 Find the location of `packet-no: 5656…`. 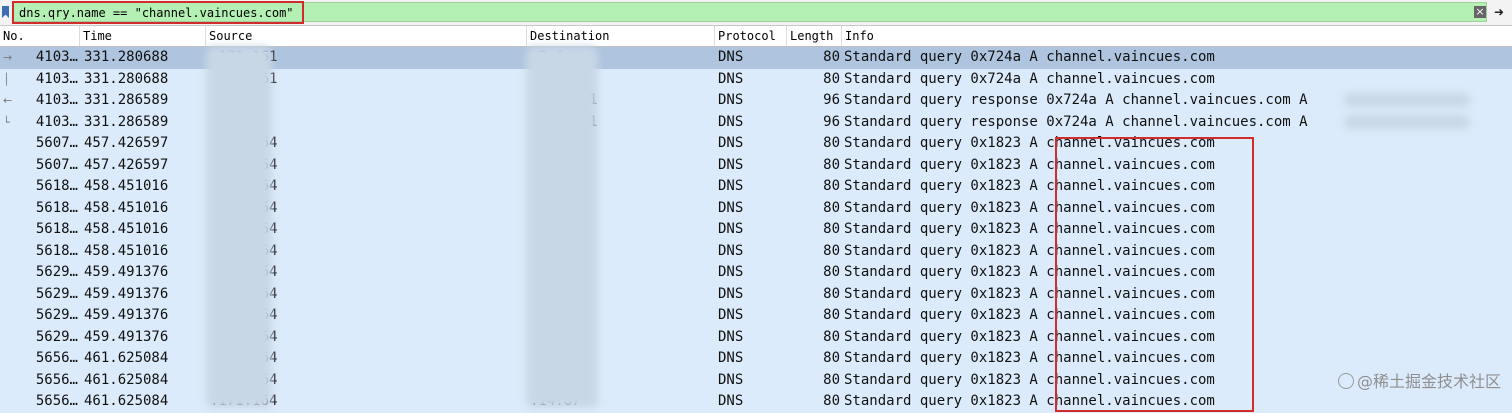

packet-no: 5656… is located at coordinates (56, 379).